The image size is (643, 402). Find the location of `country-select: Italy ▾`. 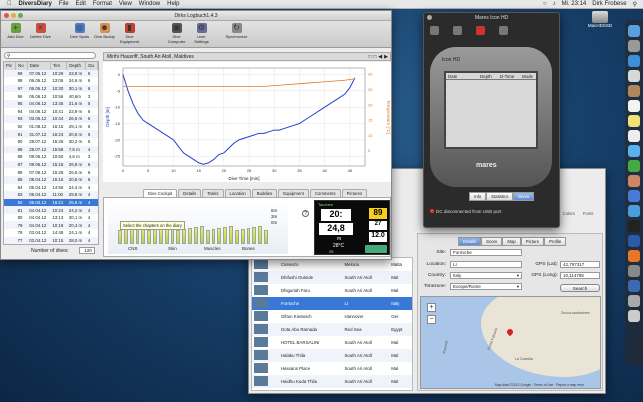

country-select: Italy ▾ is located at coordinates (486, 275).